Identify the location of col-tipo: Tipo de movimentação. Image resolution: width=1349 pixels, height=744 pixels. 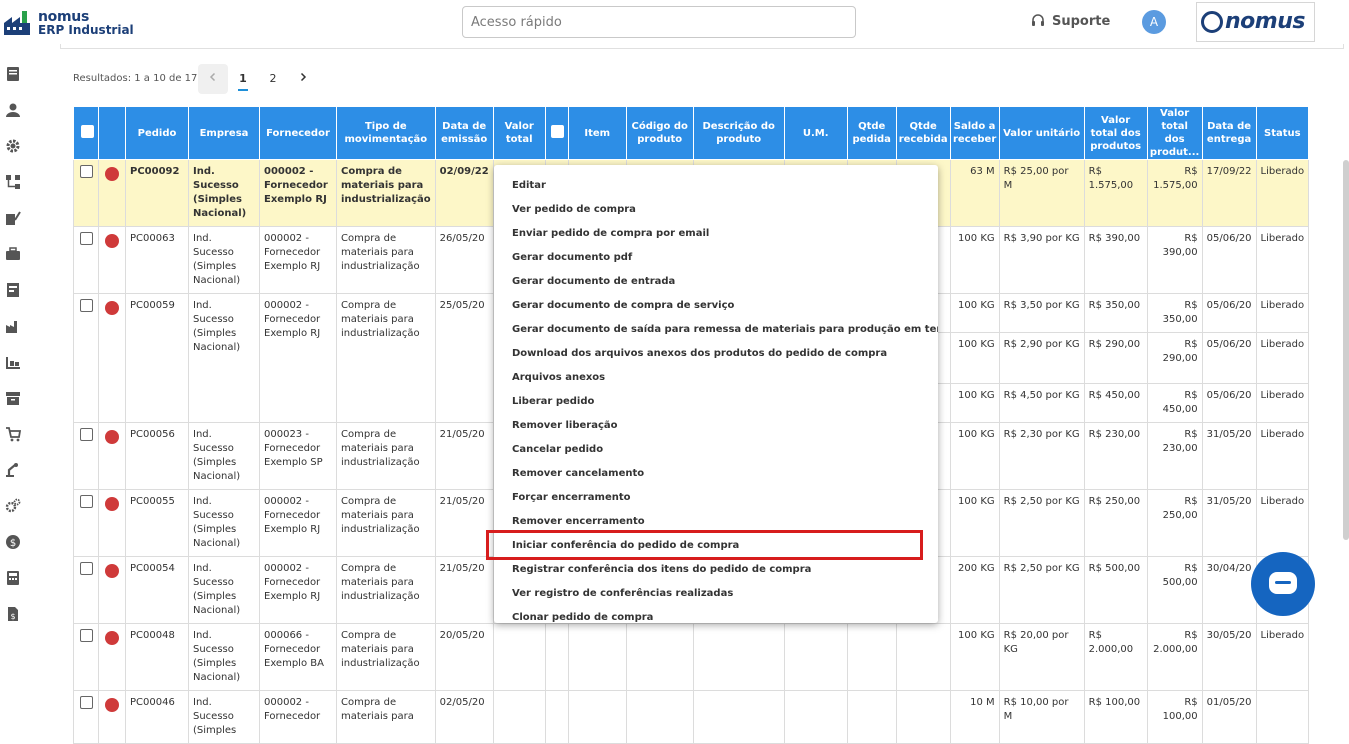
(386, 133).